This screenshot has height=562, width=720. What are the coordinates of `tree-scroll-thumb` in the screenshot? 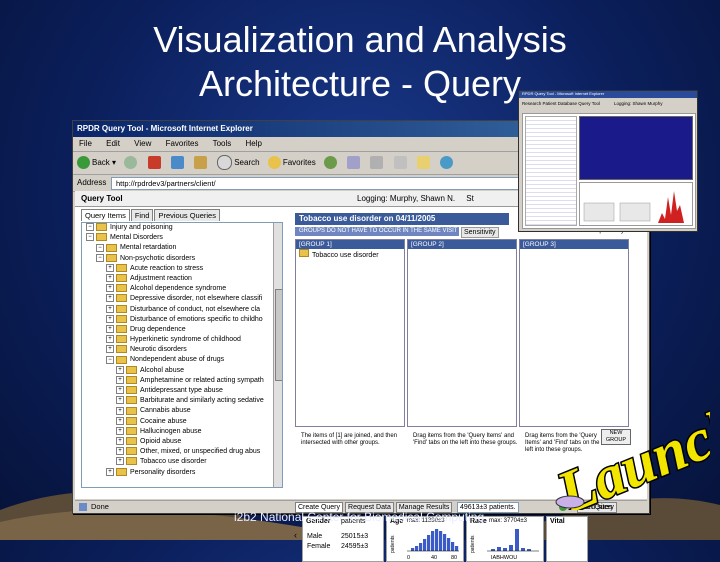 It's located at (278, 335).